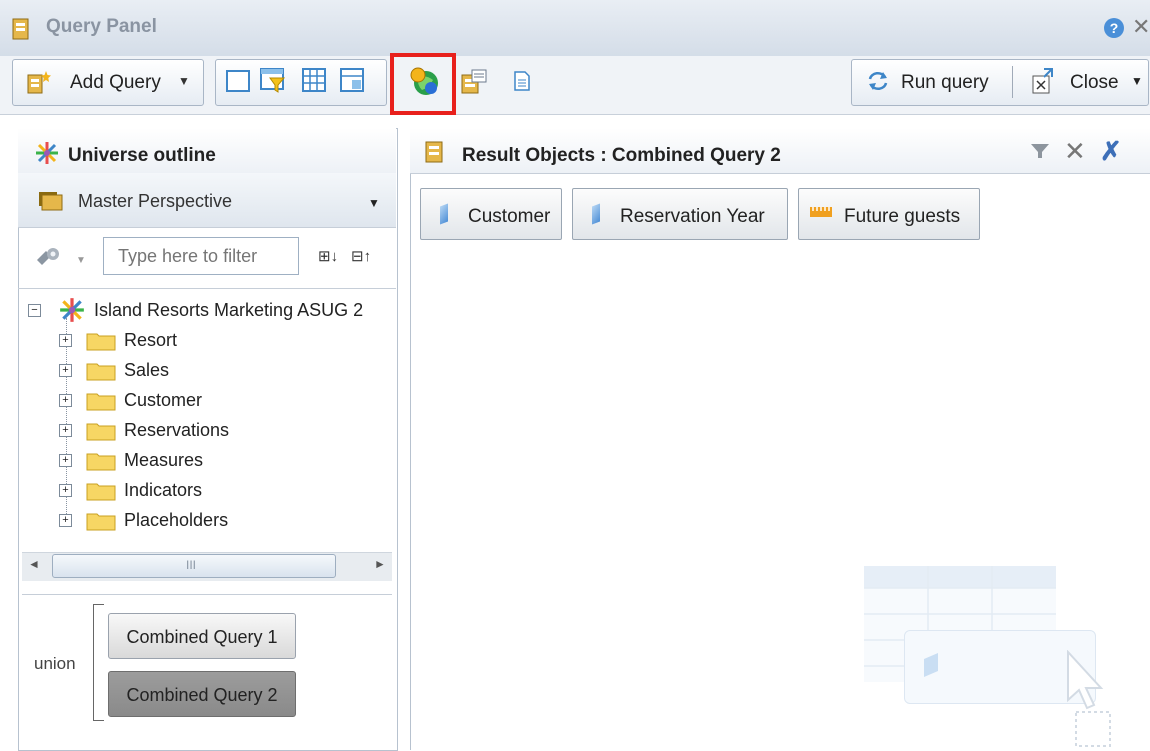 This screenshot has width=1150, height=751. What do you see at coordinates (692, 216) in the screenshot?
I see `result-object-label: Reservation Year` at bounding box center [692, 216].